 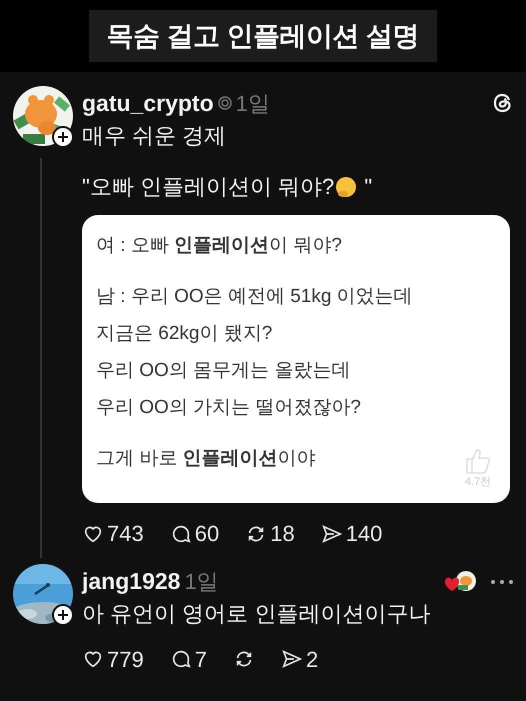 I want to click on card-text-line: 남 : 우리 OO은 예전에 51kg 이었는데, so click(x=254, y=297).